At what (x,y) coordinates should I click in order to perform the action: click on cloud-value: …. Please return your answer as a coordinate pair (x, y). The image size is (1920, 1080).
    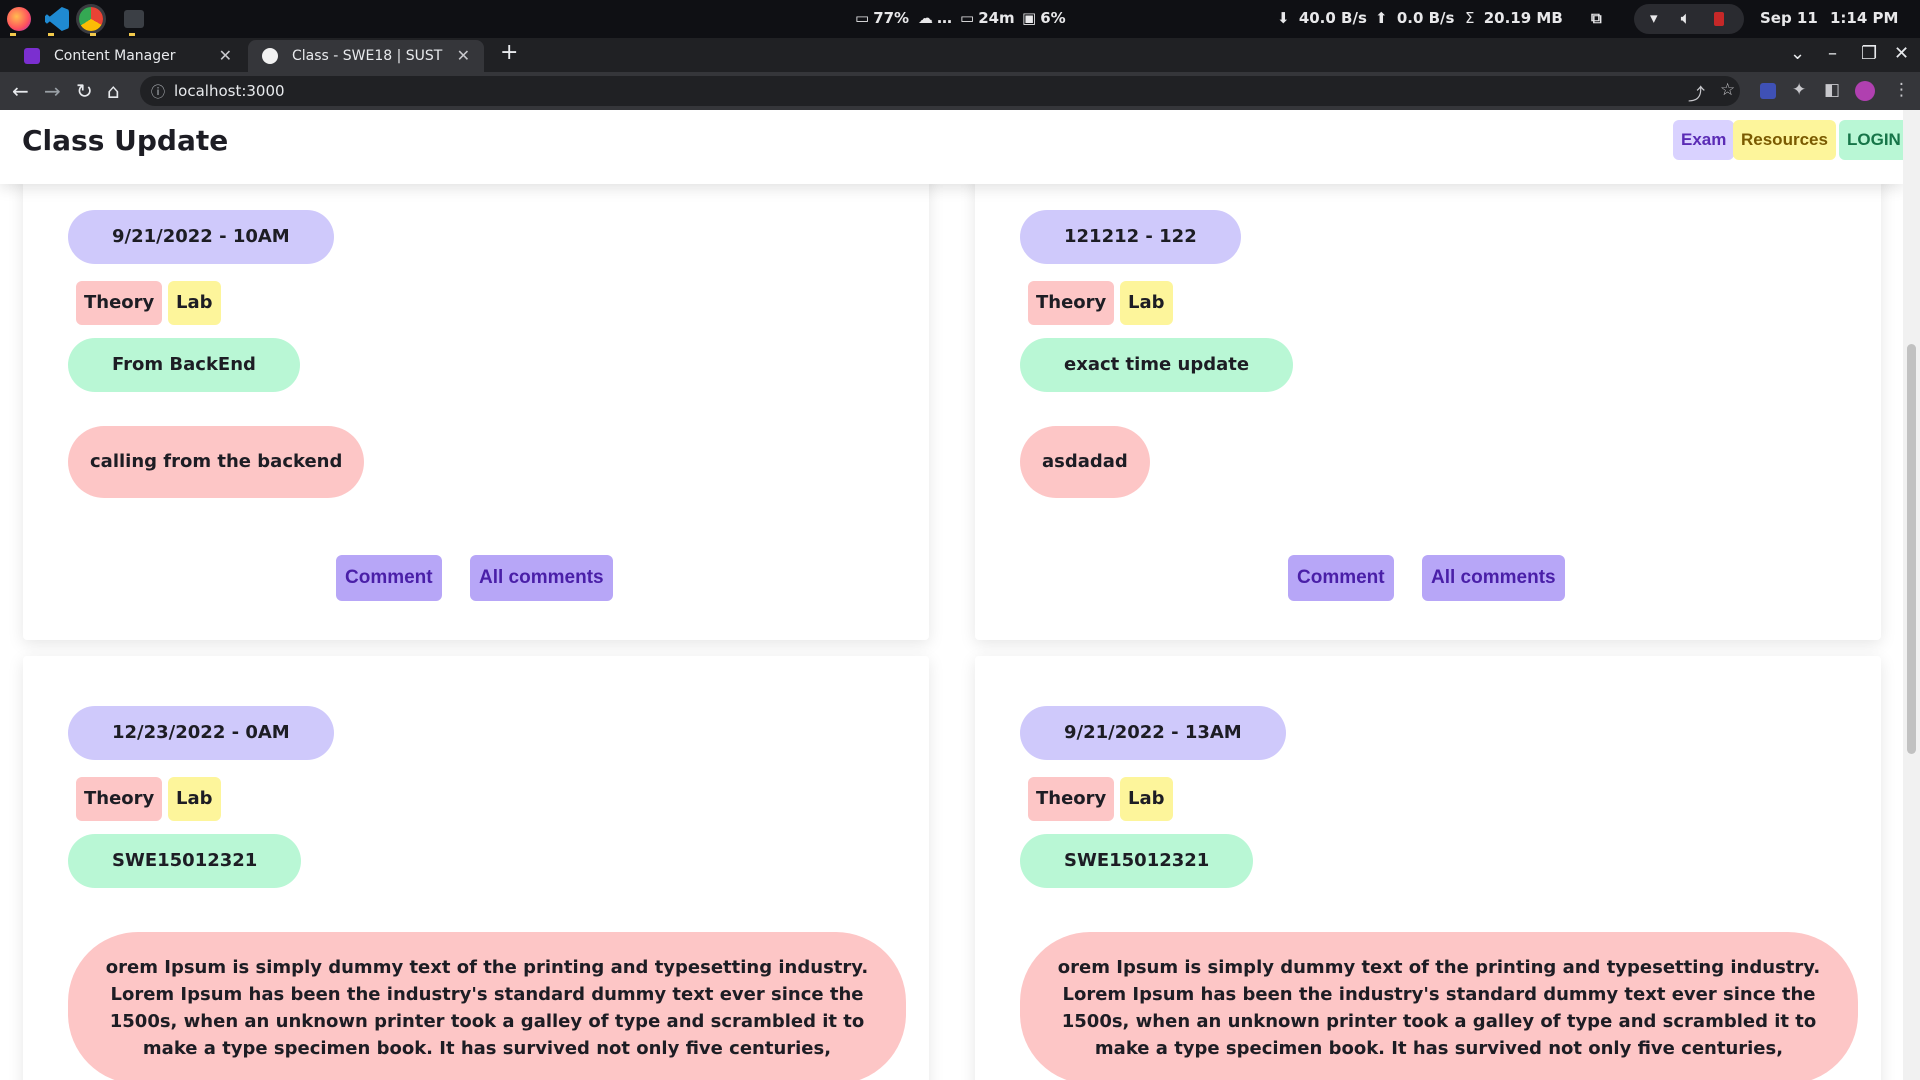
    Looking at the image, I should click on (944, 18).